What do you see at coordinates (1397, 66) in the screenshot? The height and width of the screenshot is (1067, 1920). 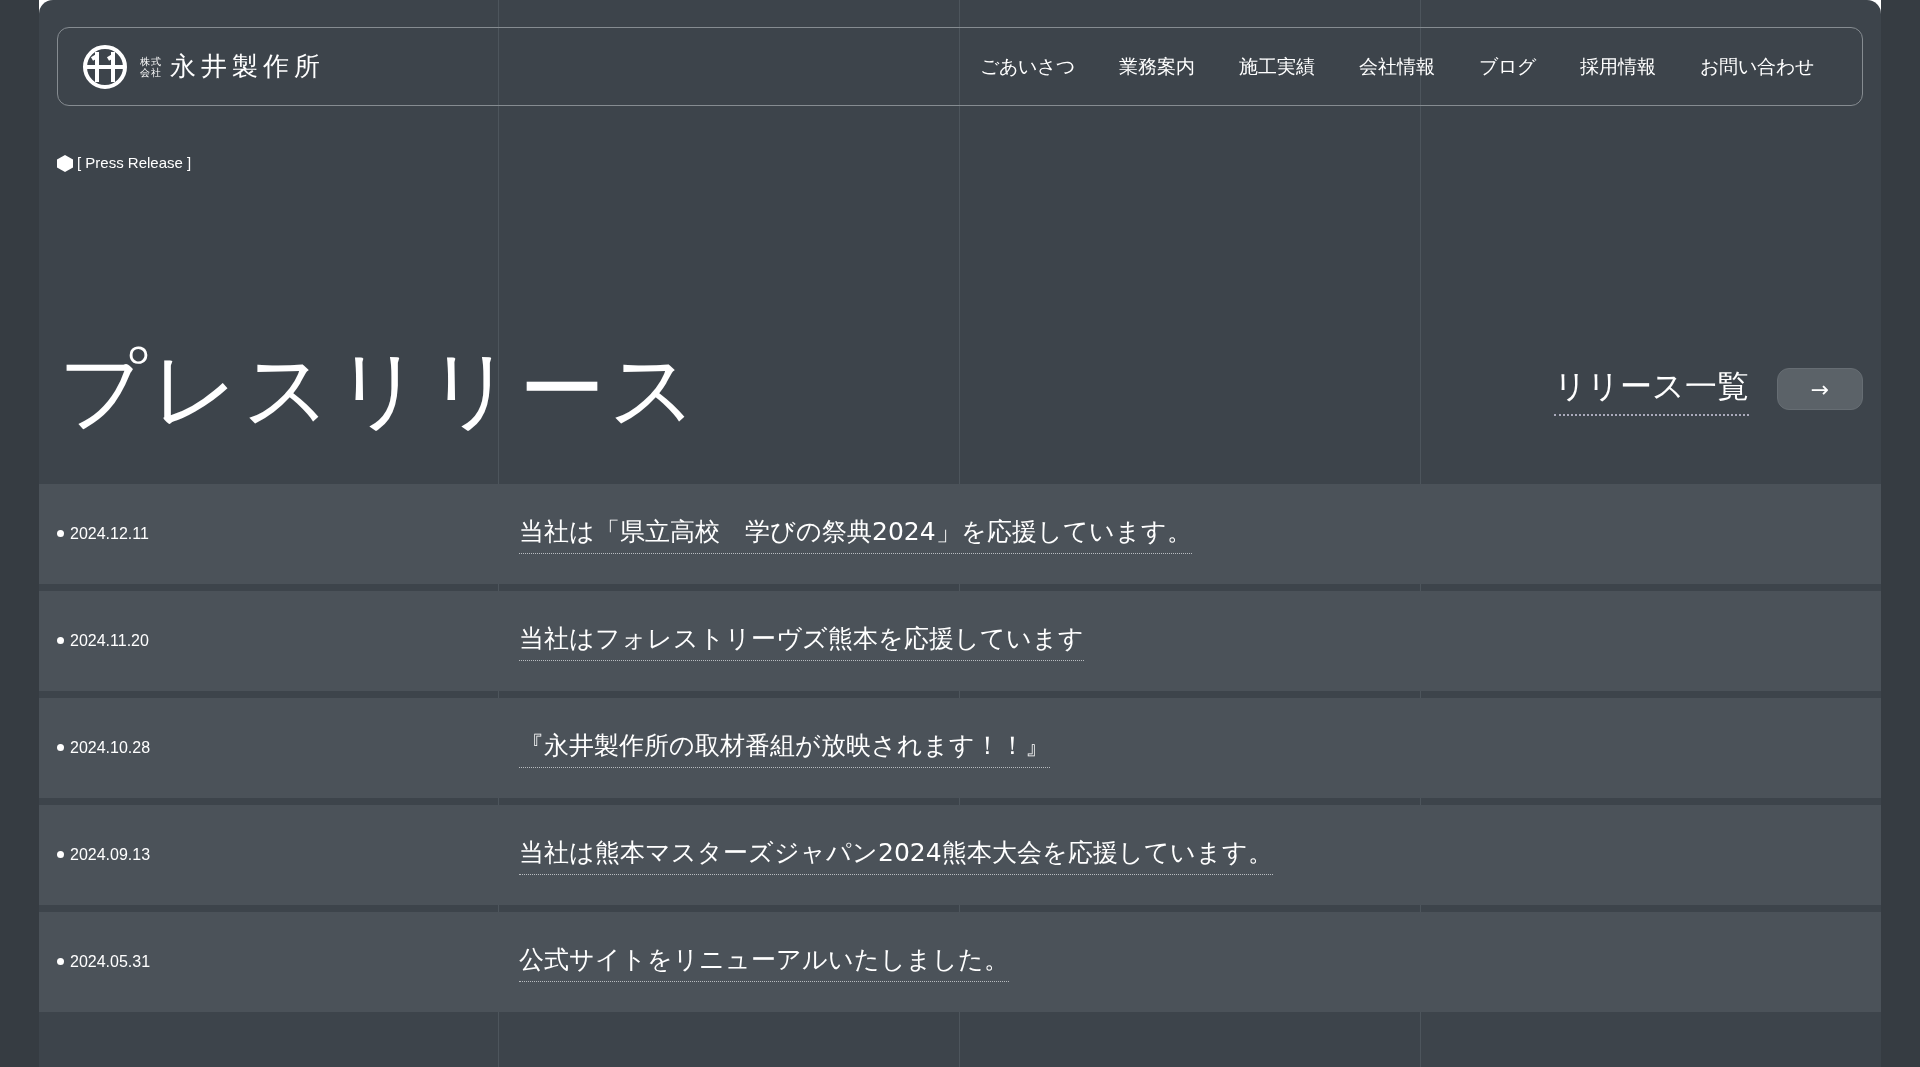 I see `nav-link: 会社情報` at bounding box center [1397, 66].